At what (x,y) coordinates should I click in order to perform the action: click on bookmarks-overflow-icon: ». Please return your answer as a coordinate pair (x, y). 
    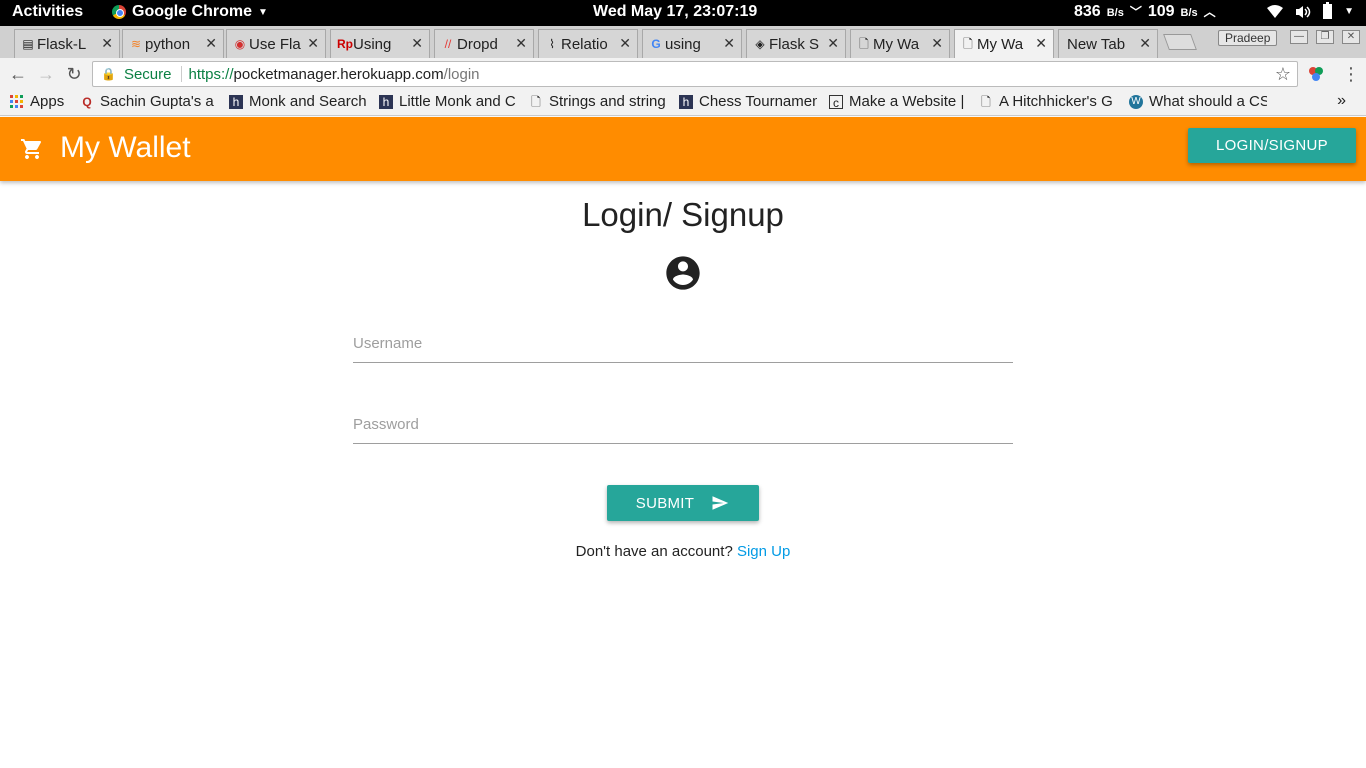
    Looking at the image, I should click on (1341, 101).